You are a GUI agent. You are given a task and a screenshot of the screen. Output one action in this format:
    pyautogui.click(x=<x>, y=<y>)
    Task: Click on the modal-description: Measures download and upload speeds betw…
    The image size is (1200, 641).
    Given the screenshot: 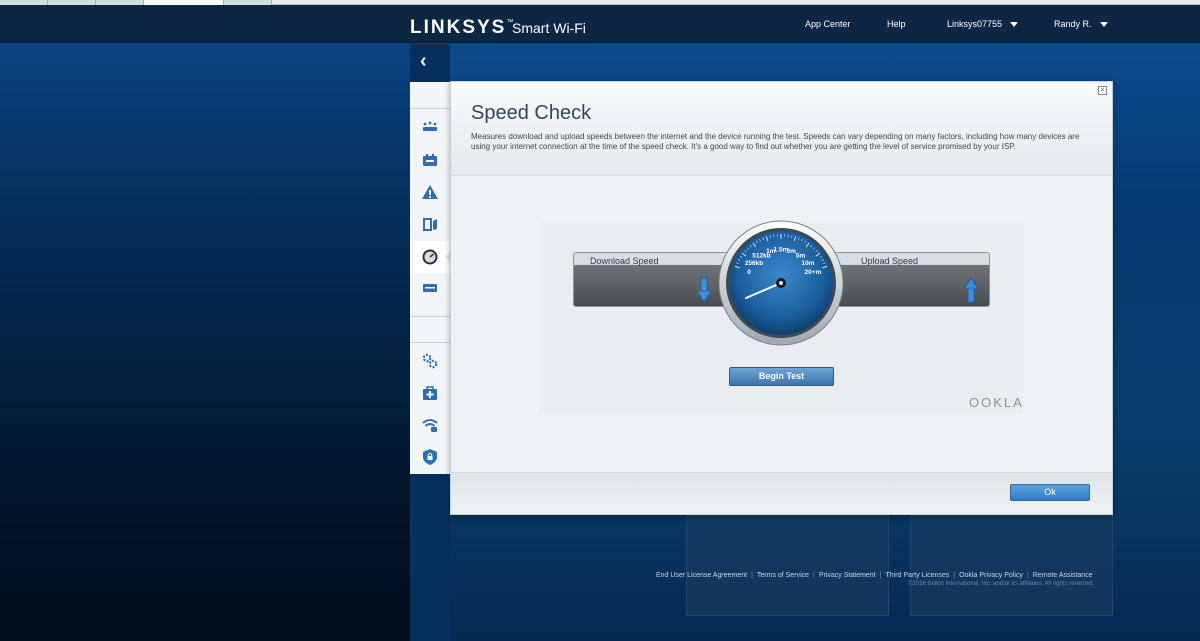 What is the action you would take?
    pyautogui.click(x=775, y=141)
    